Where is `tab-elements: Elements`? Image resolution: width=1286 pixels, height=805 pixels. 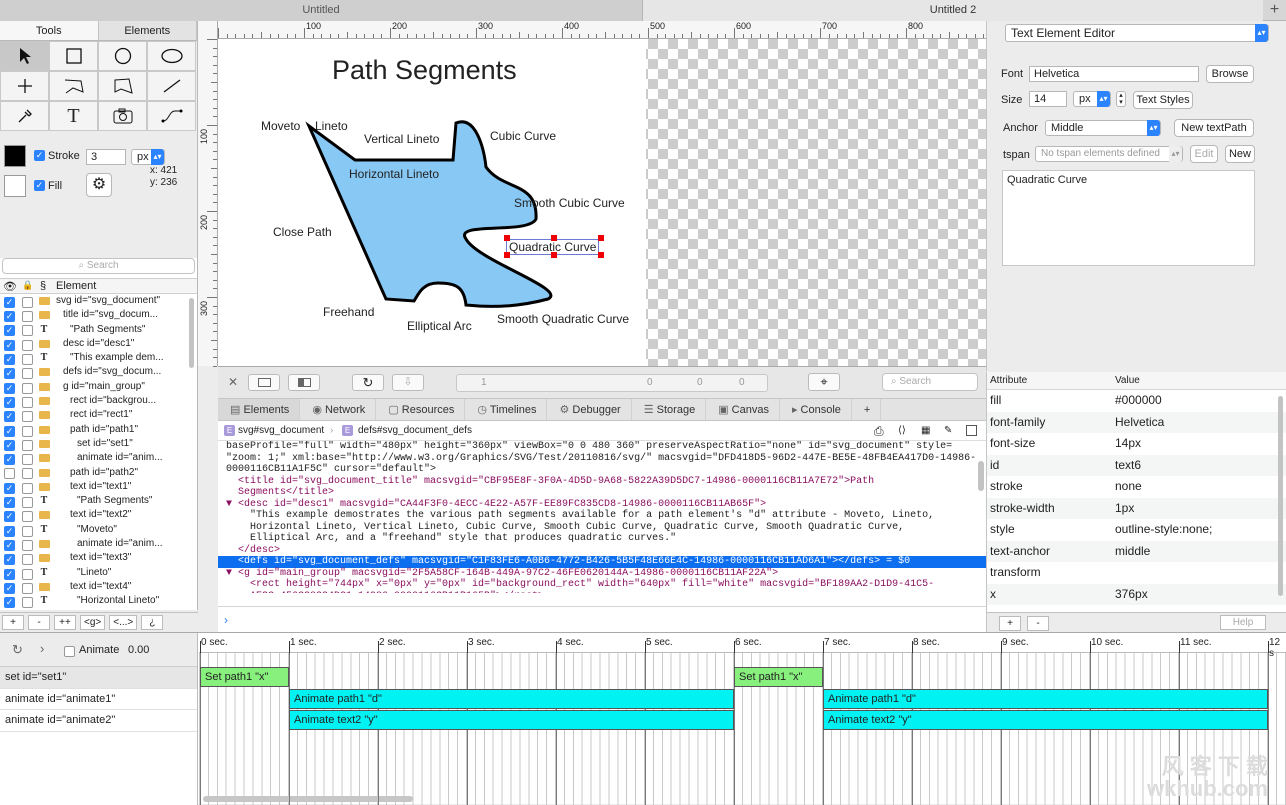
tab-elements: Elements is located at coordinates (147, 30).